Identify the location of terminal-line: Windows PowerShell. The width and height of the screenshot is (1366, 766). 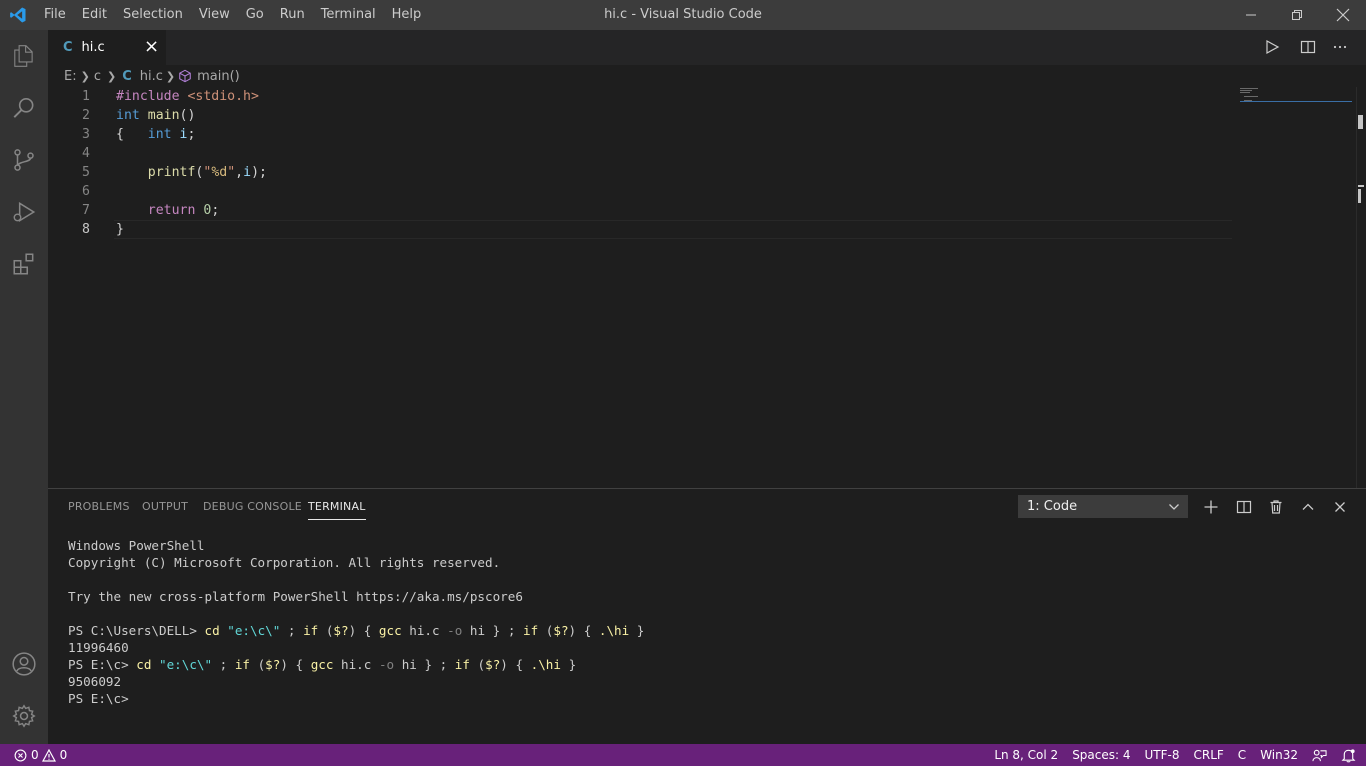
(136, 545).